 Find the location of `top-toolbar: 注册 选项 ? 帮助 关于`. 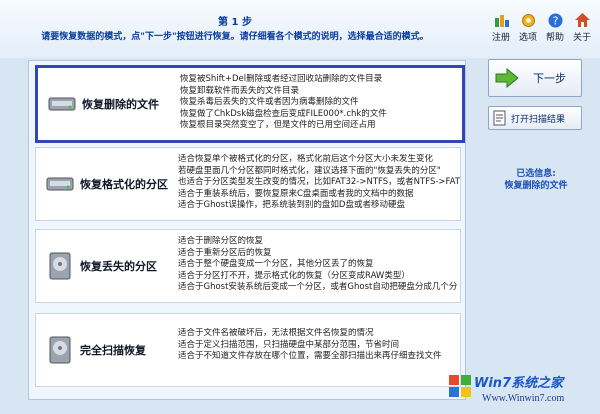

top-toolbar: 注册 选项 ? 帮助 关于 is located at coordinates (541, 27).